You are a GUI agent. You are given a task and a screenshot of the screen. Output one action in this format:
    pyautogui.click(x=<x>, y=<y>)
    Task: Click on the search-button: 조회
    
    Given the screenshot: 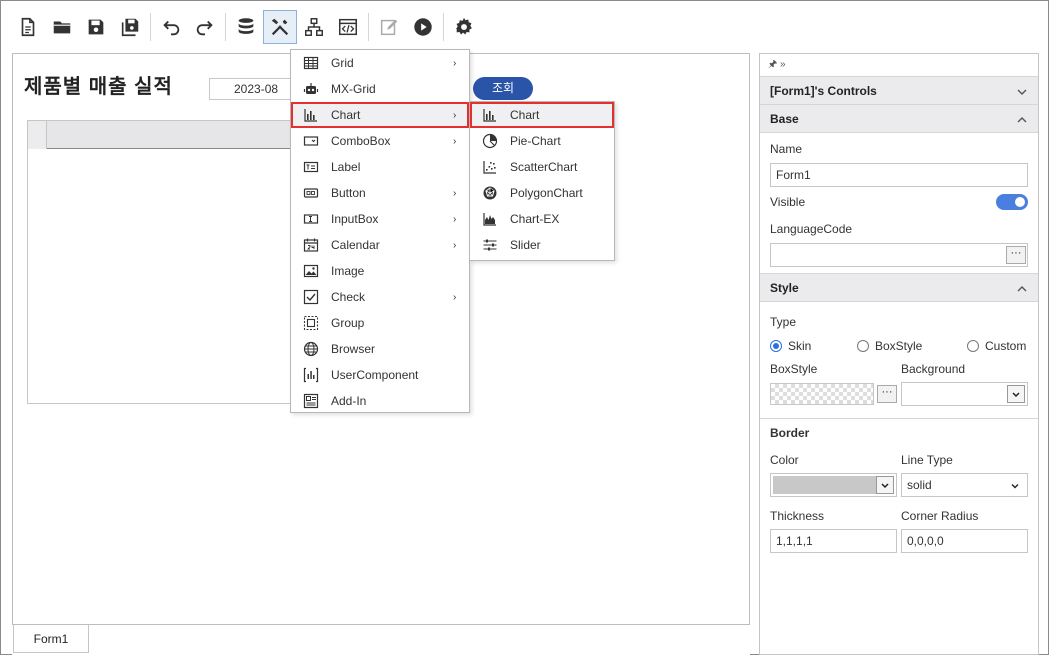 What is the action you would take?
    pyautogui.click(x=503, y=88)
    